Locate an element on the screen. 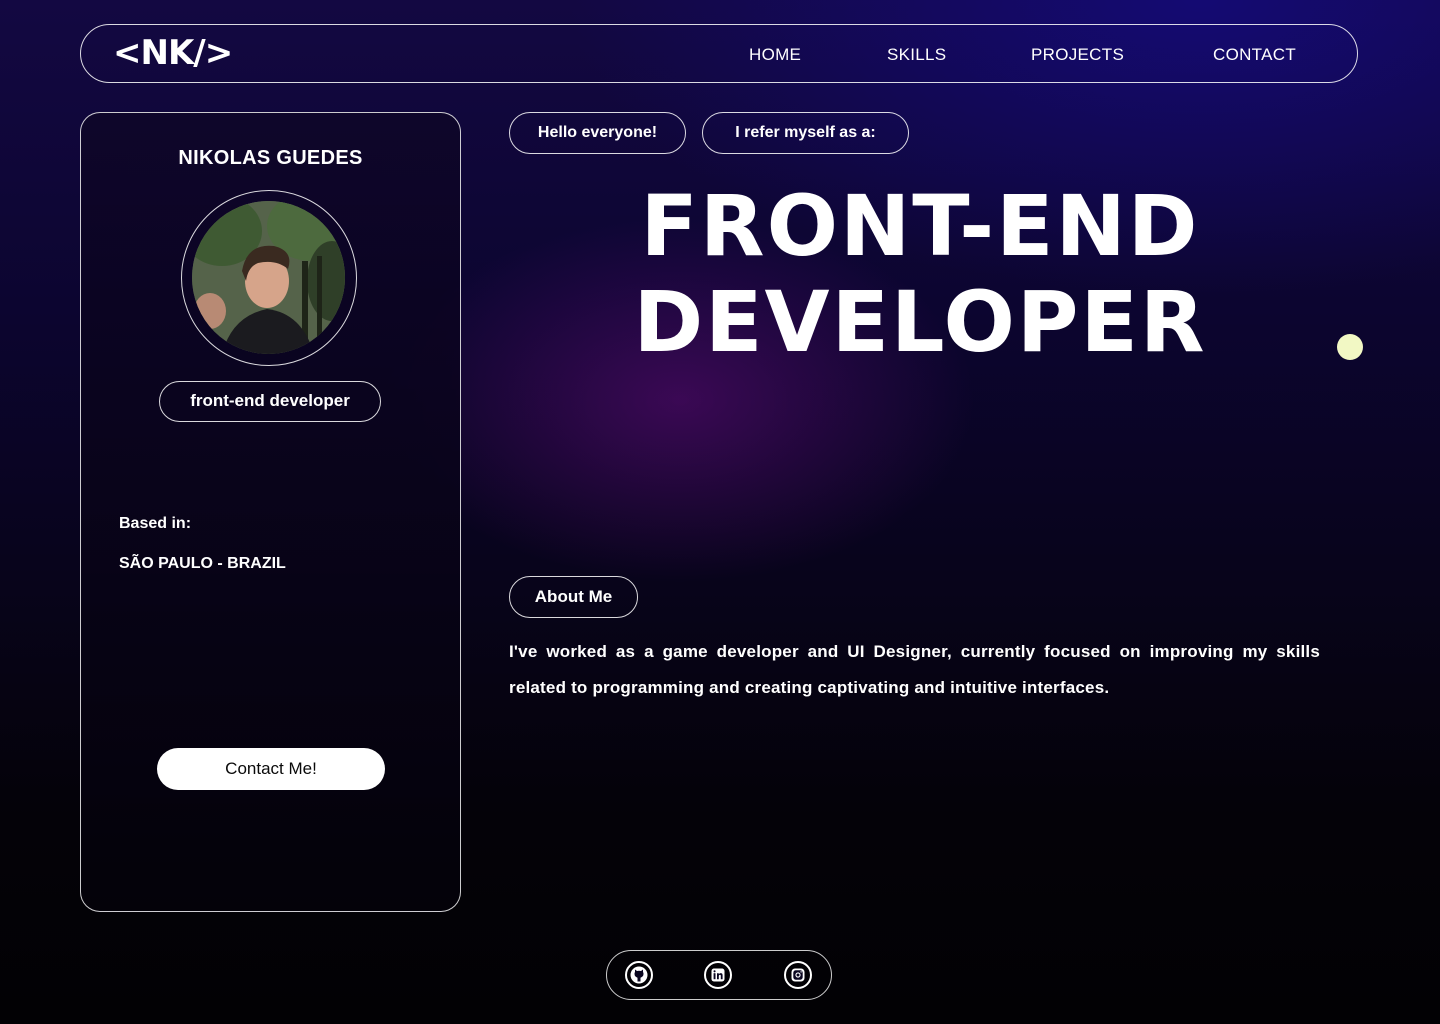 Image resolution: width=1440 pixels, height=1024 pixels. navbar: <NK/> HOME SKILLS PROJECTS CONTACT is located at coordinates (719, 53).